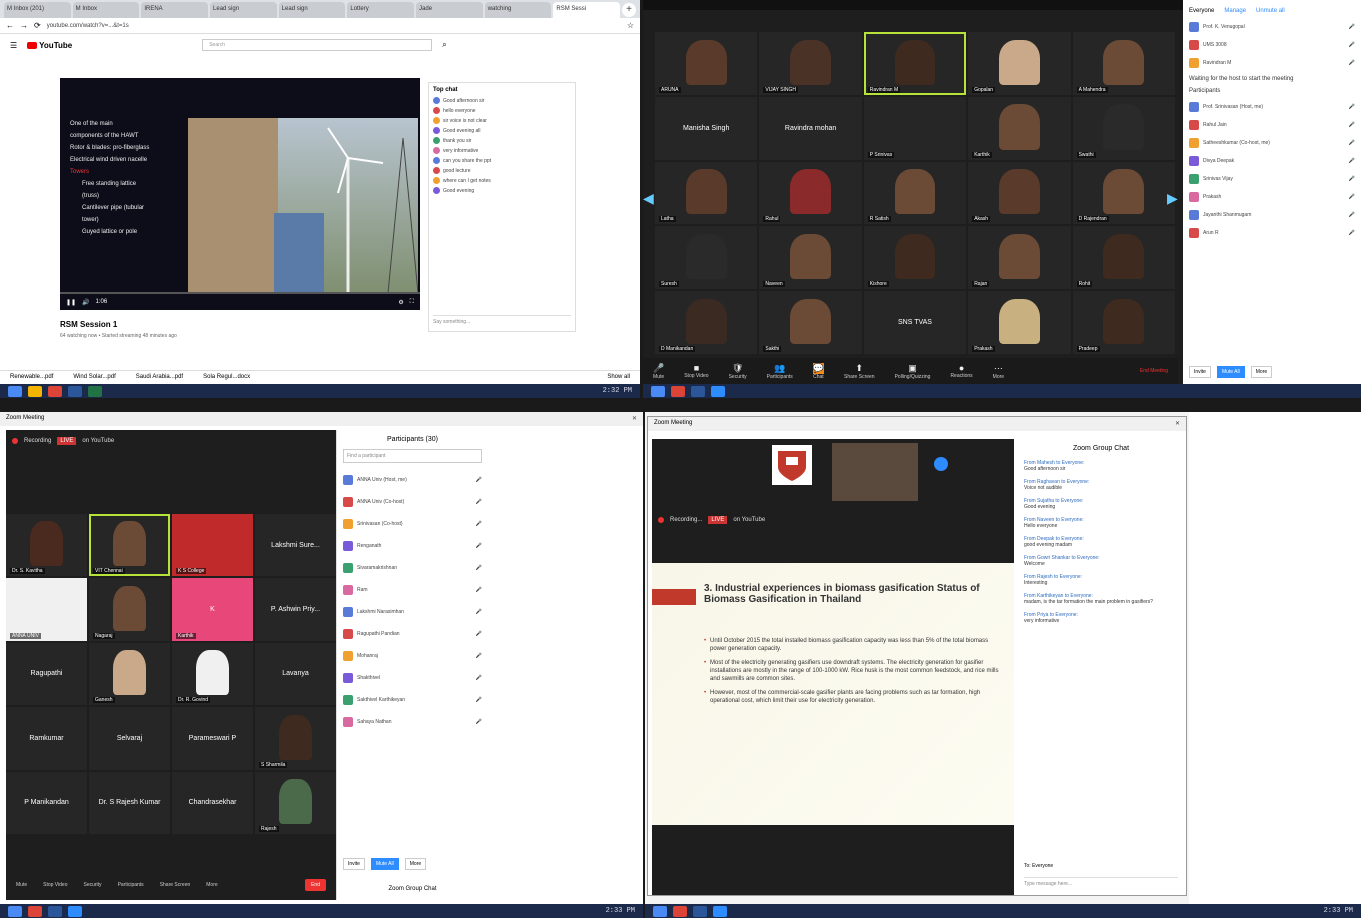  Describe the element at coordinates (24, 25) in the screenshot. I see `forward-icon: →` at that location.